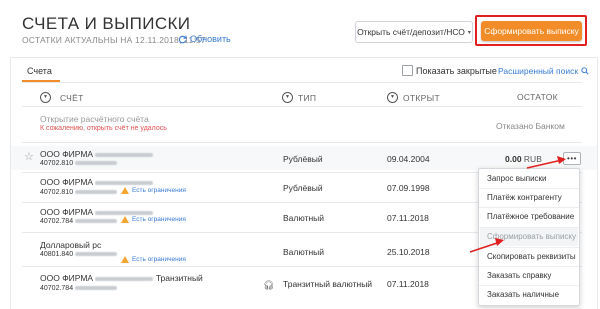 The width and height of the screenshot is (600, 309). Describe the element at coordinates (531, 31) in the screenshot. I see `generate-statement-button: Сформировать выписку` at that location.